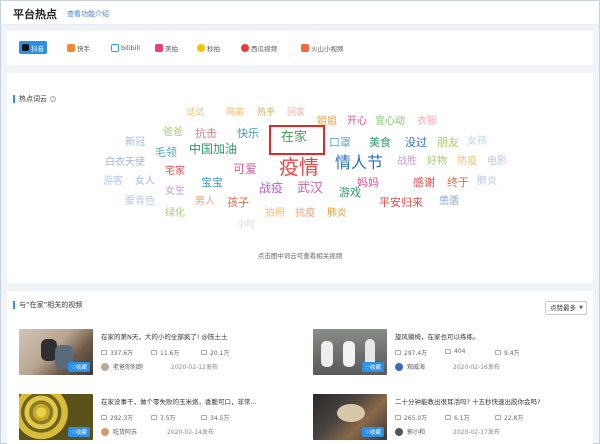  What do you see at coordinates (220, 353) in the screenshot?
I see `like-count-value: 20.1万` at bounding box center [220, 353].